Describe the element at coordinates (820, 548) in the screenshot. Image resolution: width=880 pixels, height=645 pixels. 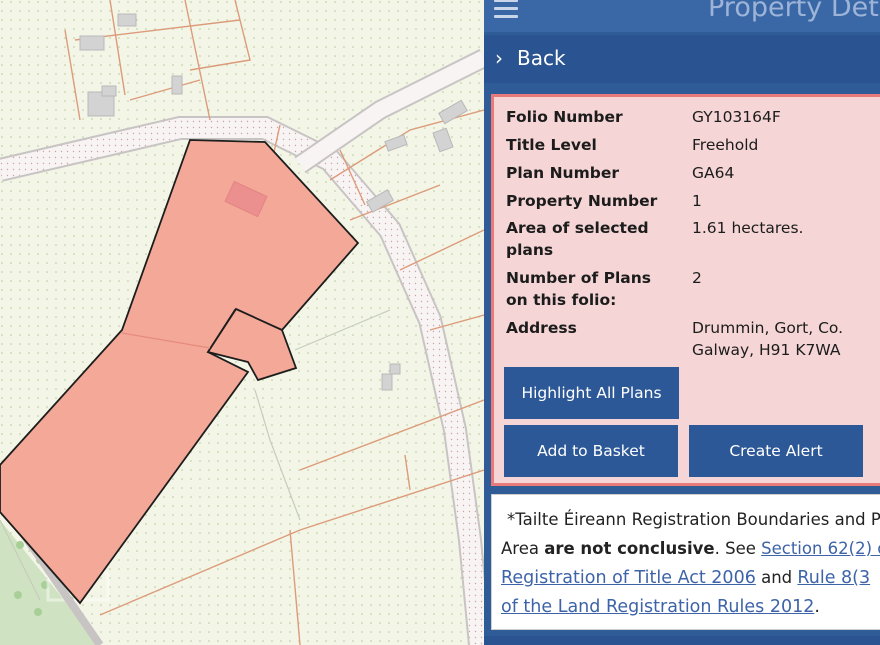
I see `section-62-link: Section 62(2) o` at that location.